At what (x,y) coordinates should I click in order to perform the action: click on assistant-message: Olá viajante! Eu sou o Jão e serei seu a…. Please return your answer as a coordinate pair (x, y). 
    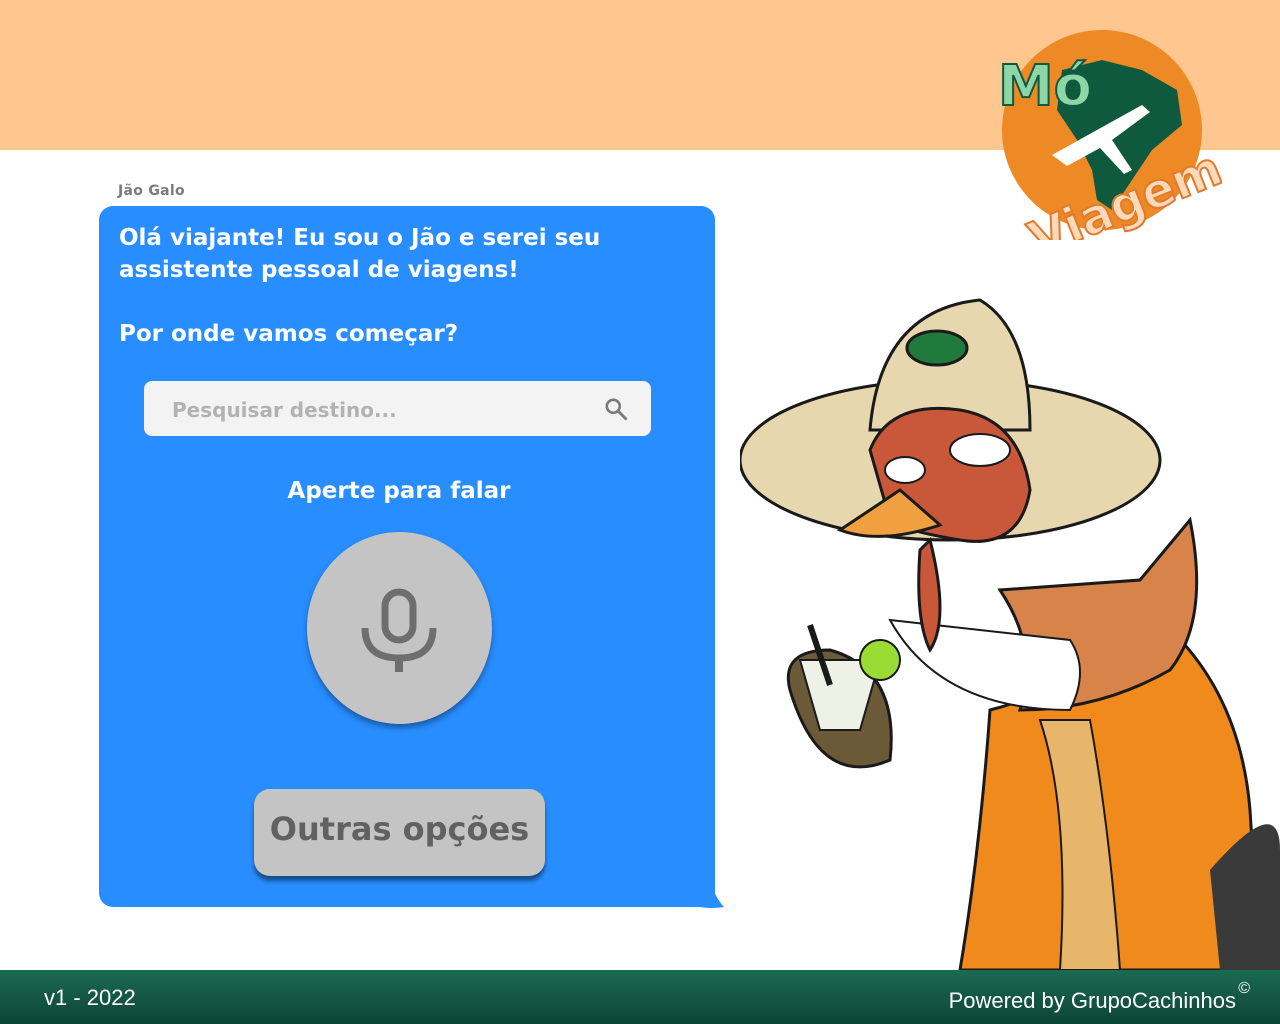
    Looking at the image, I should click on (409, 286).